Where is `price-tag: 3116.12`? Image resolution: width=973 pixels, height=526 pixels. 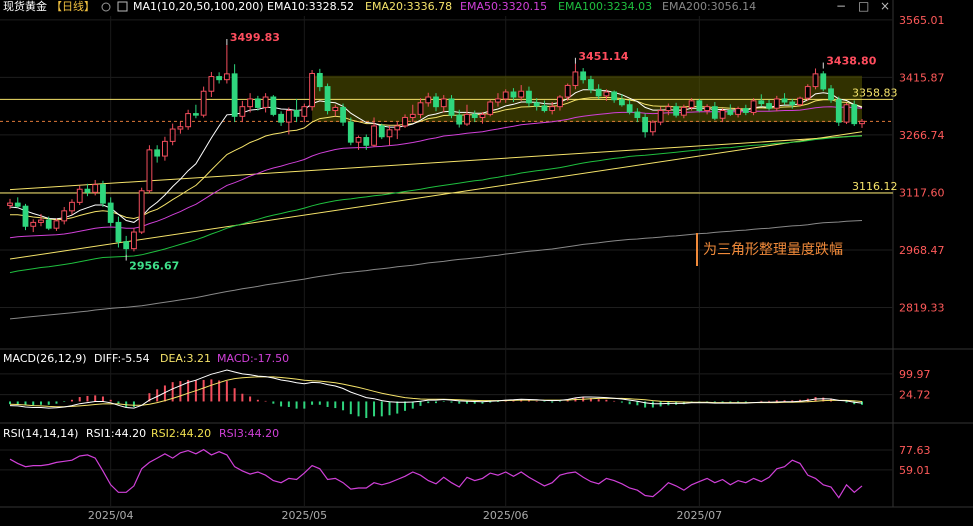 price-tag: 3116.12 is located at coordinates (875, 186).